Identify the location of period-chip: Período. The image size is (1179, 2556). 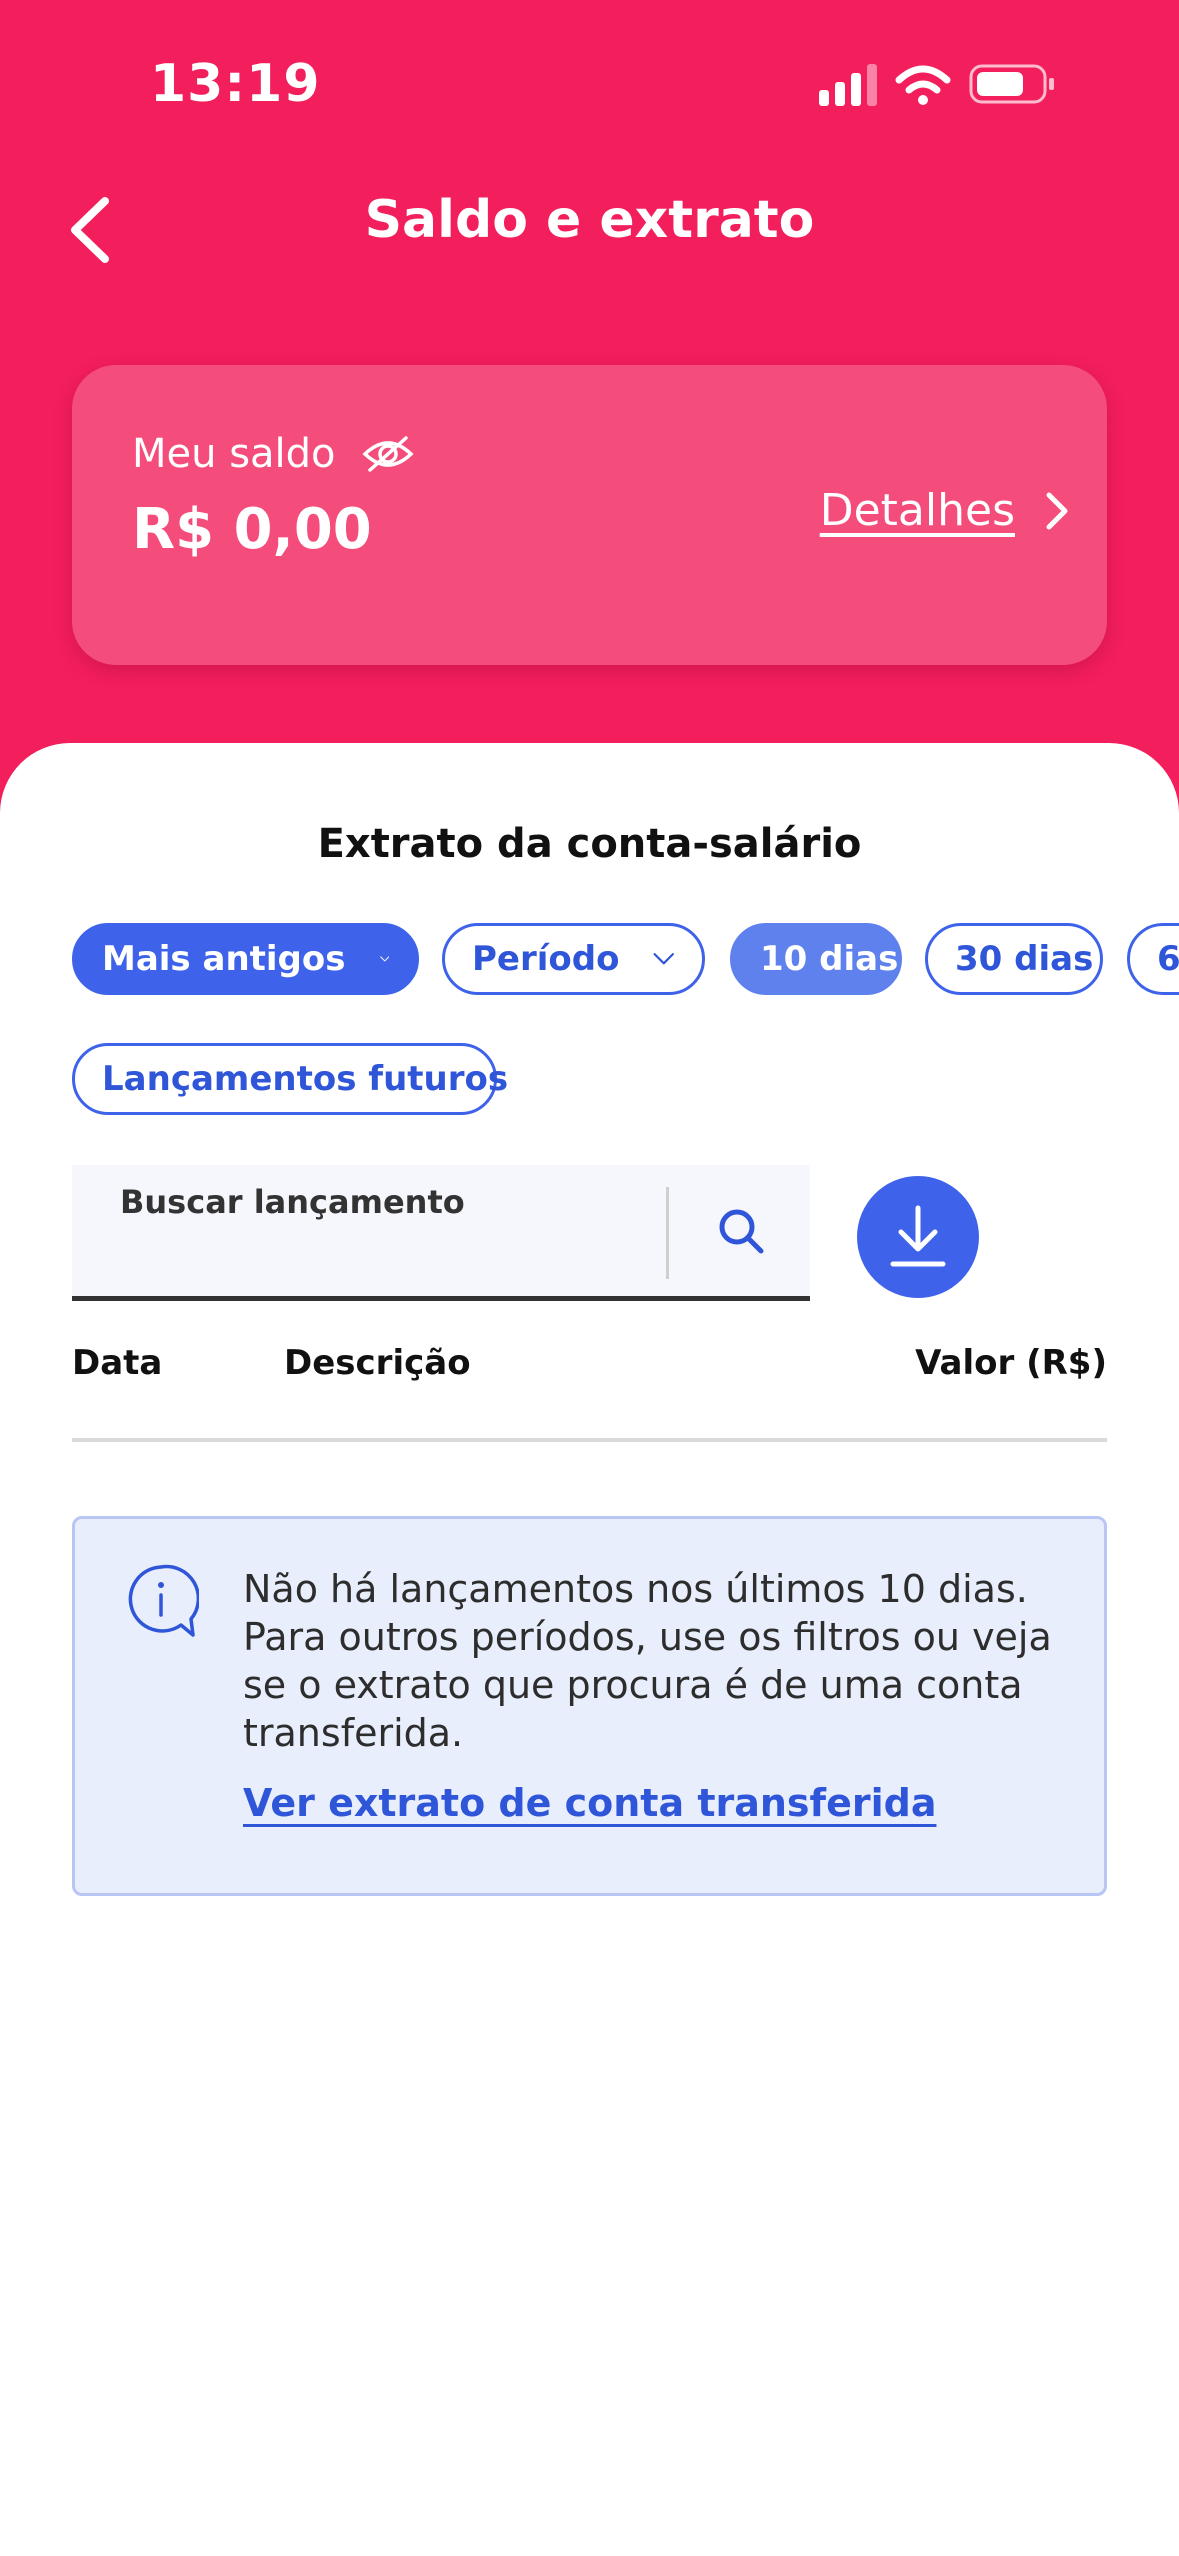
(573, 959).